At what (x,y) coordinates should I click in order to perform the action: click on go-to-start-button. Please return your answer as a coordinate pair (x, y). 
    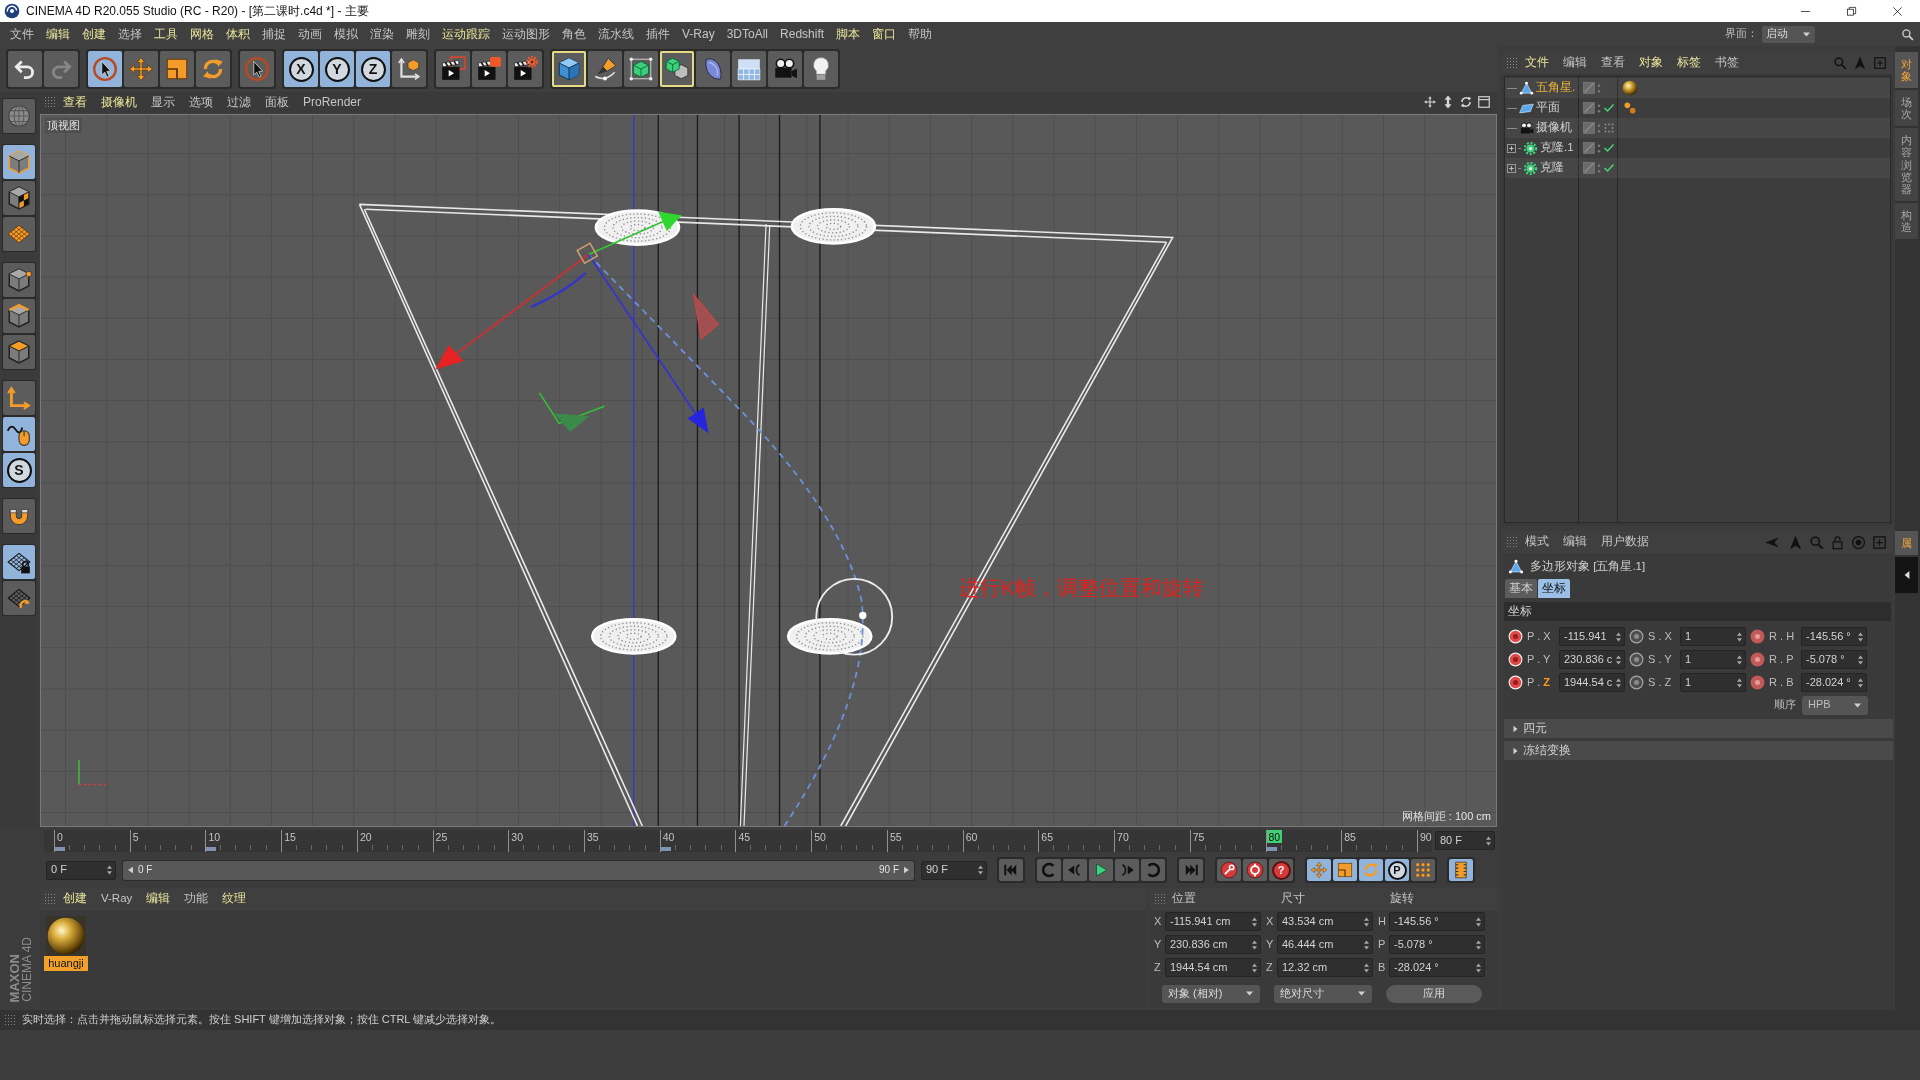
    Looking at the image, I should click on (1011, 870).